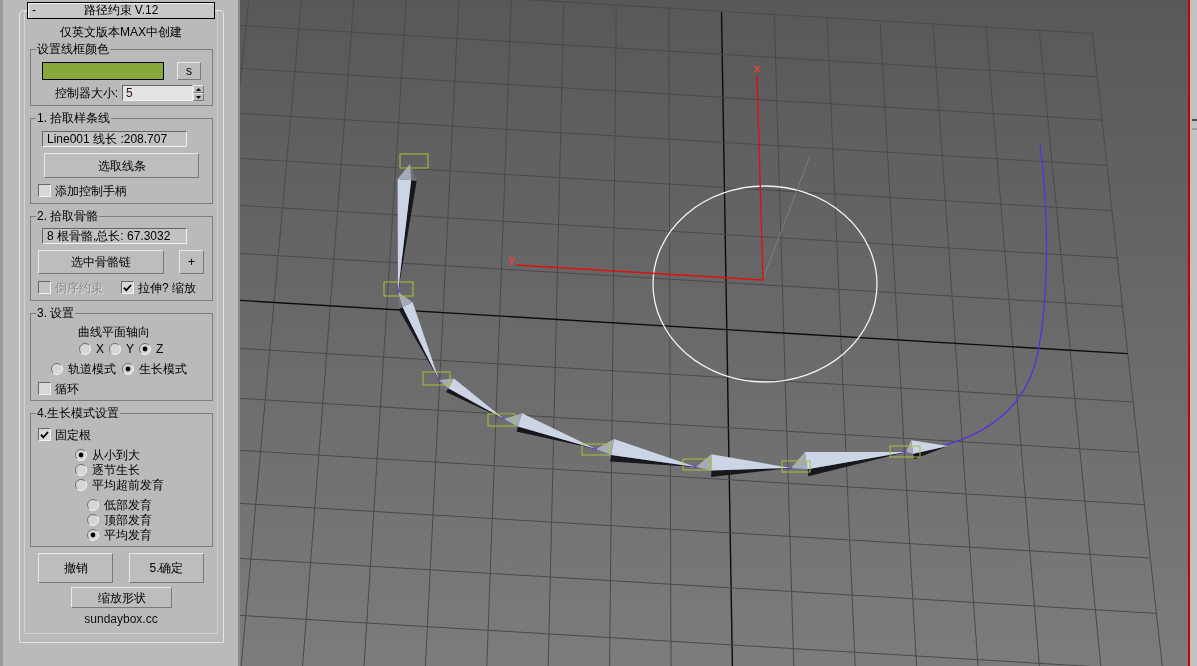 This screenshot has width=1197, height=666. What do you see at coordinates (121, 619) in the screenshot?
I see `footer-credit: sundaybox.cc` at bounding box center [121, 619].